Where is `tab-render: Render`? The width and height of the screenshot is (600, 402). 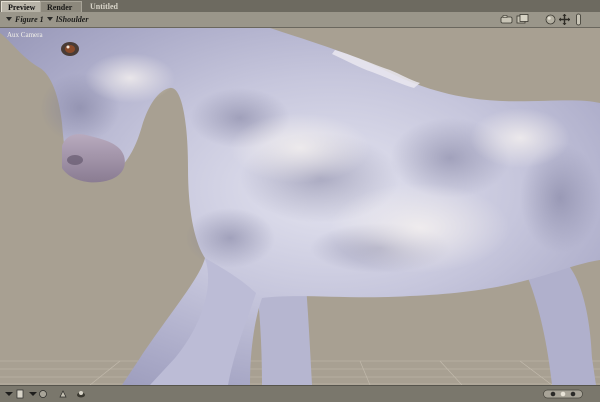
tab-render: Render is located at coordinates (61, 6).